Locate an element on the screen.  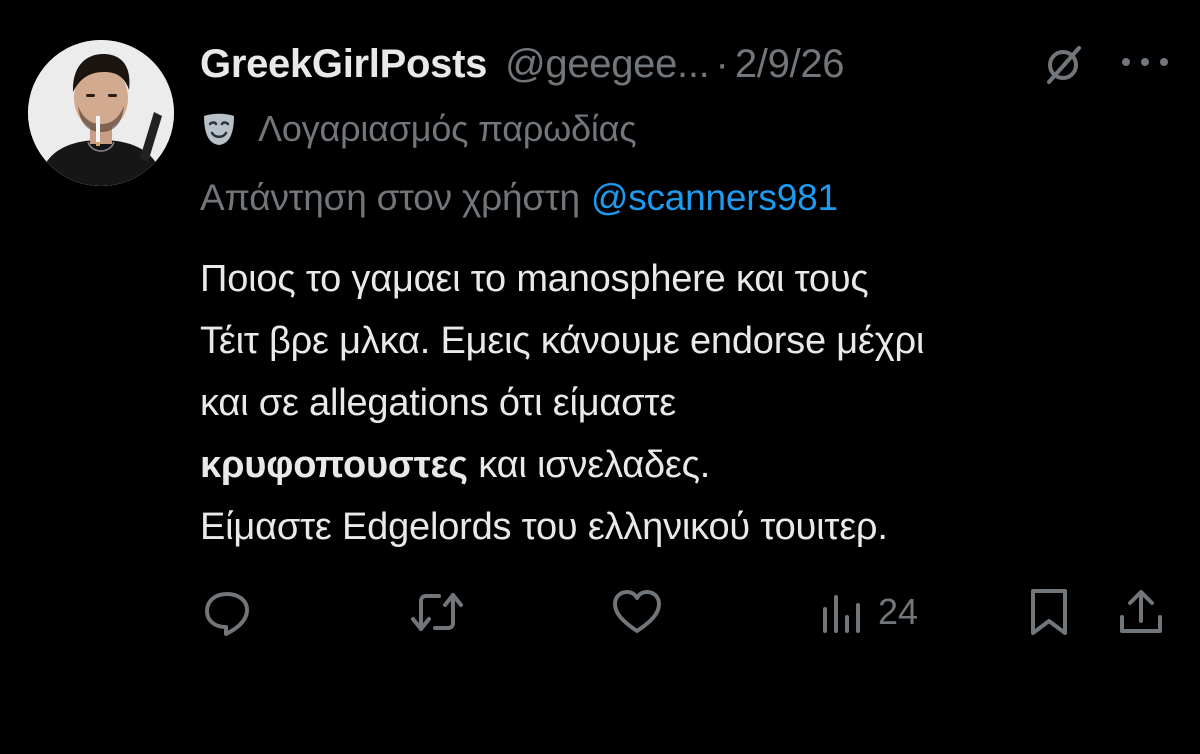
parody-label: Λογαριασμός παρωδίας is located at coordinates (418, 129).